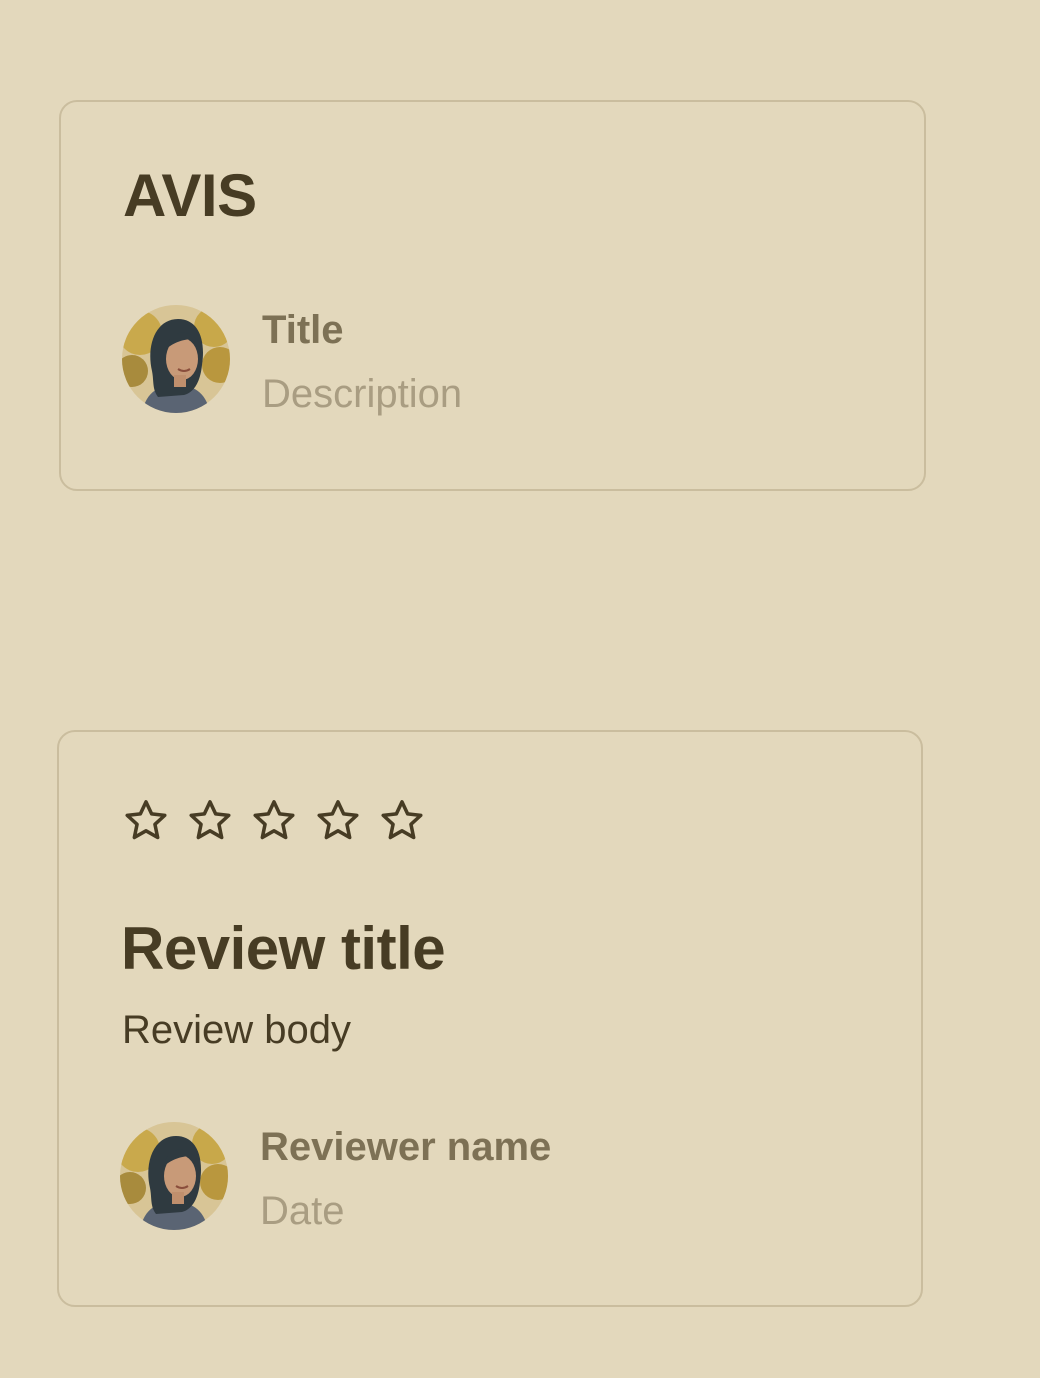  What do you see at coordinates (237, 1030) in the screenshot?
I see `review-body: Review body` at bounding box center [237, 1030].